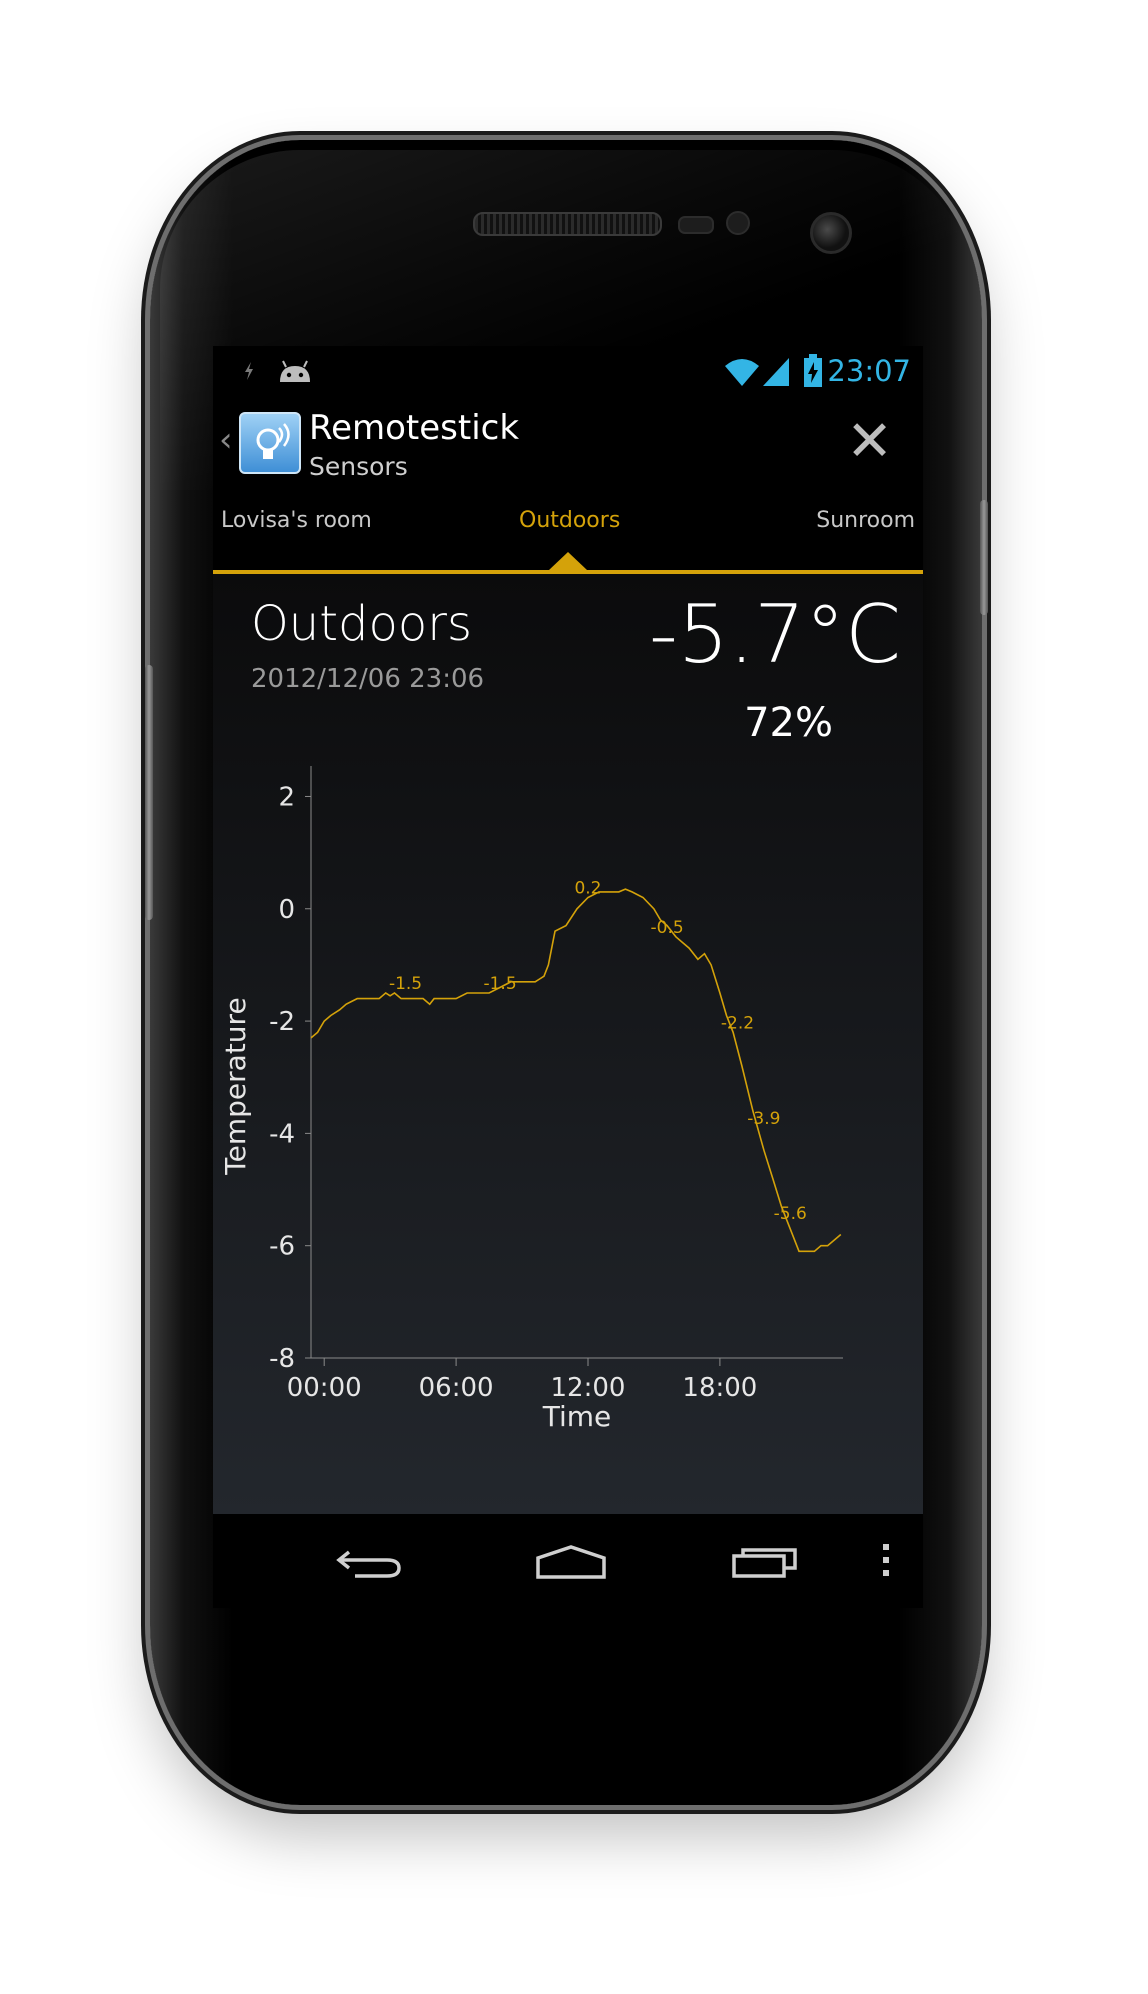  What do you see at coordinates (414, 428) in the screenshot?
I see `app-title: Remotestick` at bounding box center [414, 428].